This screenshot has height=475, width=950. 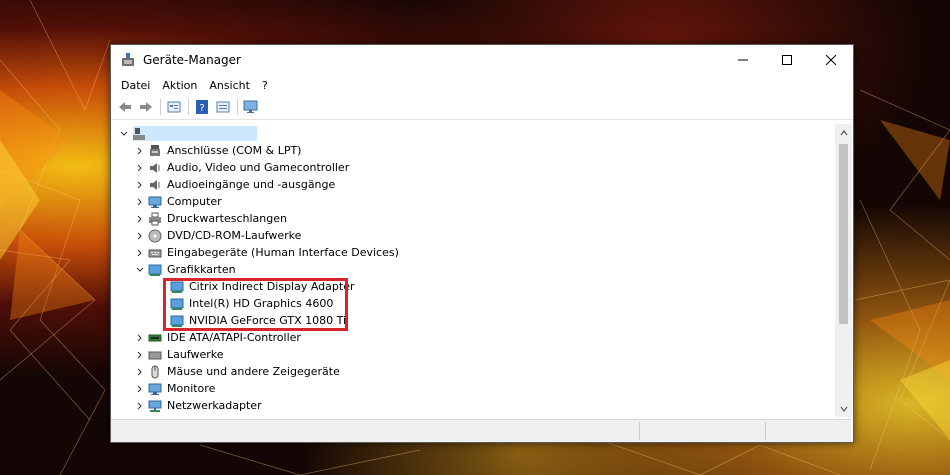 I want to click on tree-category: Mäuse und andere Zeigegeräte, so click(x=236, y=371).